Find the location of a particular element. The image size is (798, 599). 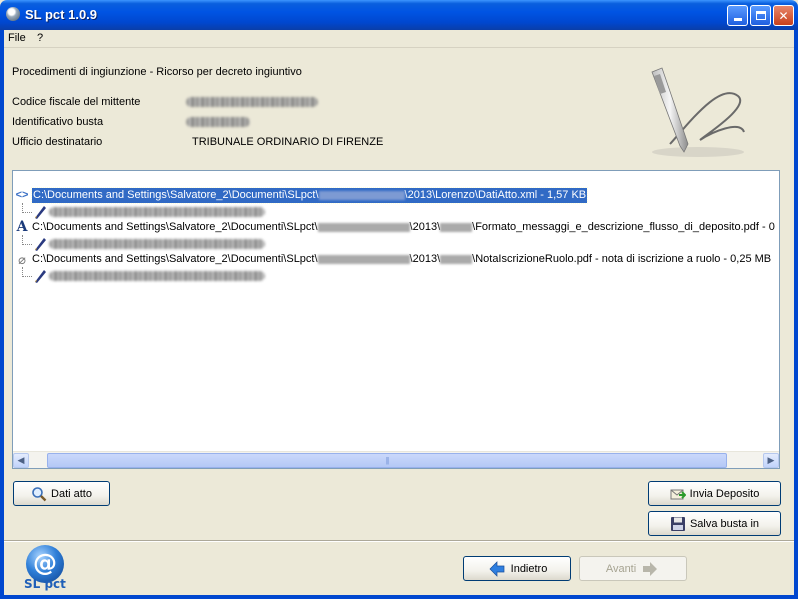

scroll-thumb: ||| is located at coordinates (387, 460).